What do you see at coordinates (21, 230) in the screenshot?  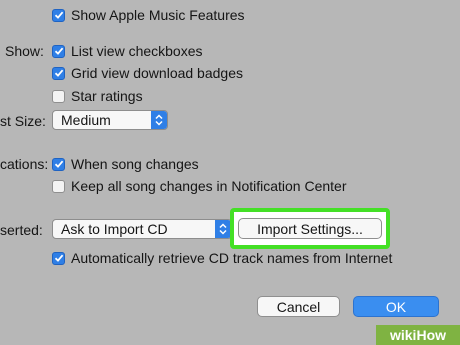 I see `cd-inserted-label: serted:` at bounding box center [21, 230].